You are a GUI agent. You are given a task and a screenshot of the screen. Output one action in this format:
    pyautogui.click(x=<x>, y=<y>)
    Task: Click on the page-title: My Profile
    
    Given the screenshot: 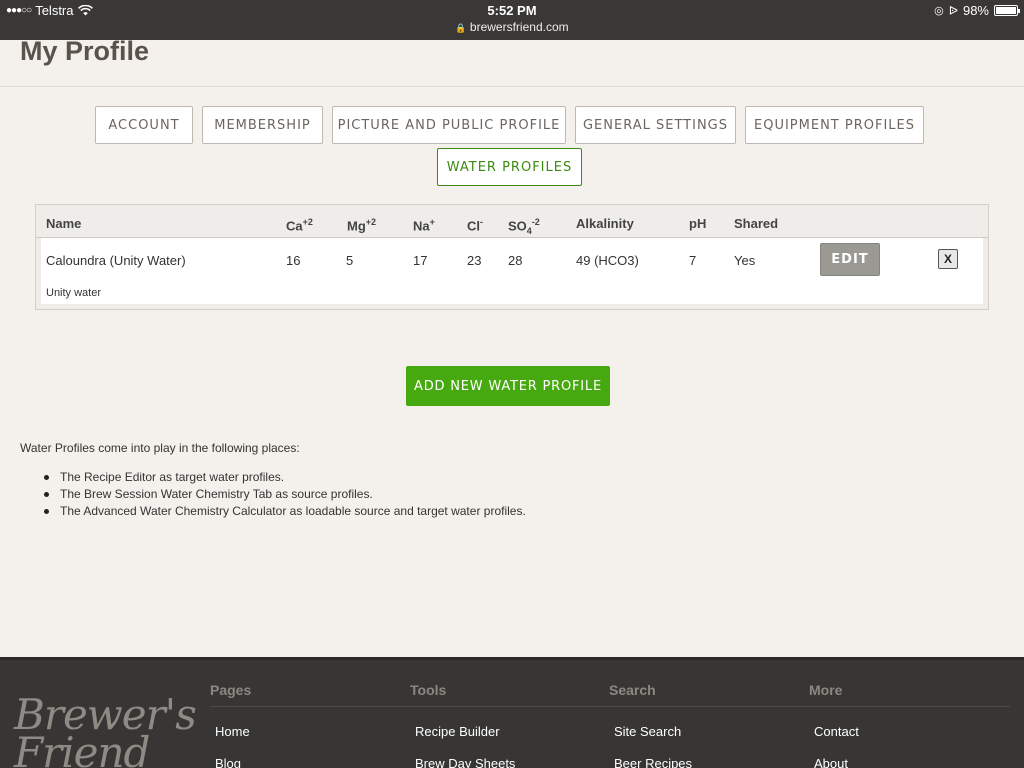 What is the action you would take?
    pyautogui.click(x=85, y=51)
    